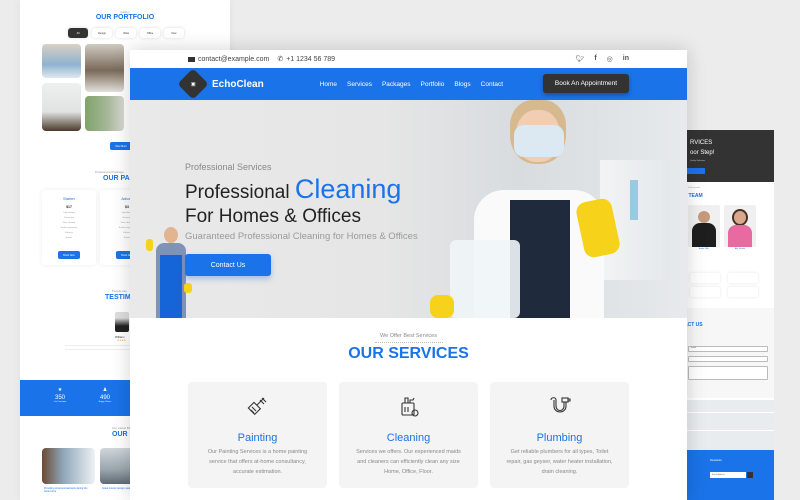 This screenshot has height=500, width=800. I want to click on nav-packages: Packages, so click(396, 84).